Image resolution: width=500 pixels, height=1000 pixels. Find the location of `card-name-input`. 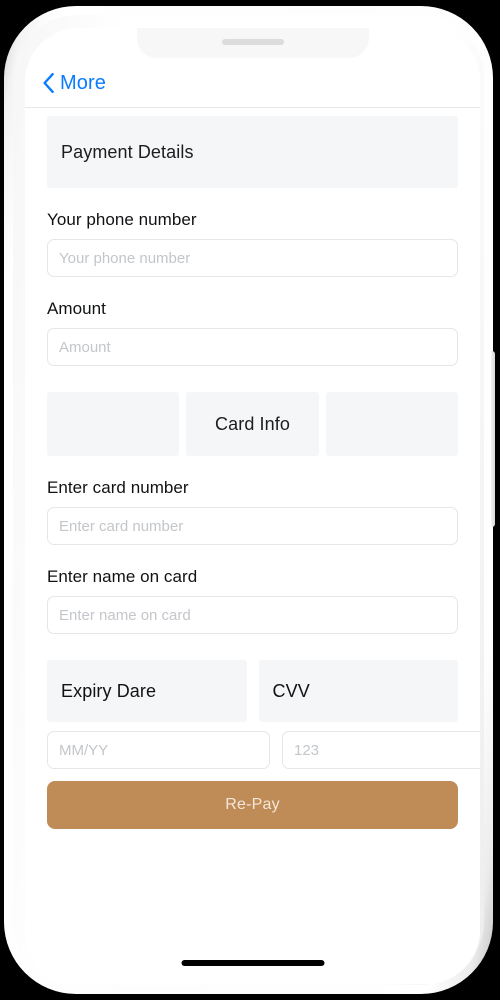

card-name-input is located at coordinates (252, 615).